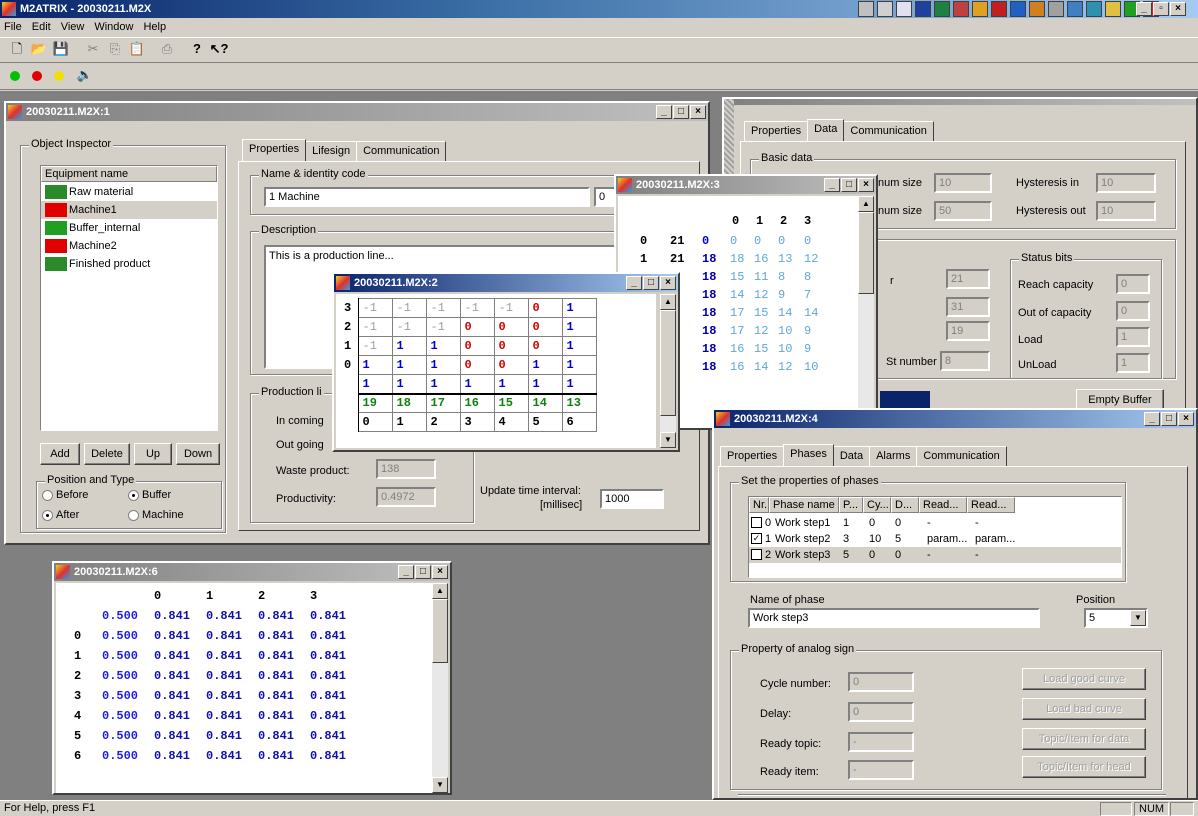 This screenshot has height=816, width=1198. Describe the element at coordinates (154, 27) in the screenshot. I see `menu-help: Help` at that location.